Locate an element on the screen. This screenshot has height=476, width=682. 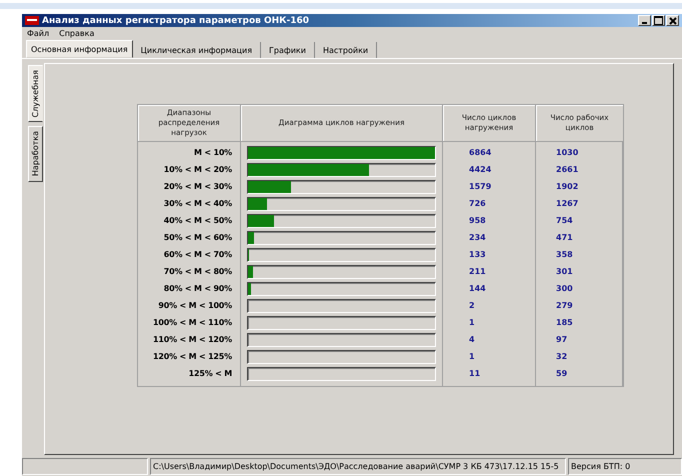
work-cycles-cell-text: 32 is located at coordinates (561, 357).